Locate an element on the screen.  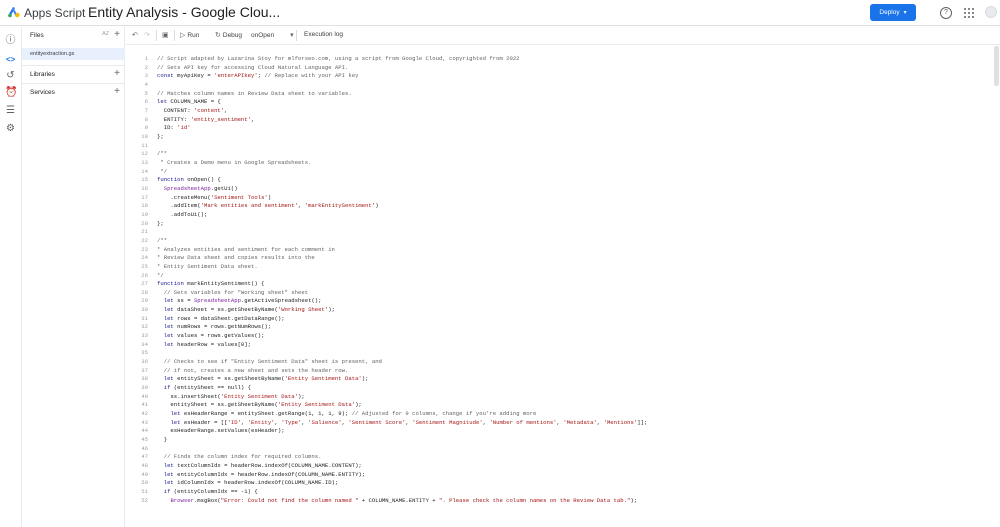
info-icon: ⓘ is located at coordinates (10, 40).